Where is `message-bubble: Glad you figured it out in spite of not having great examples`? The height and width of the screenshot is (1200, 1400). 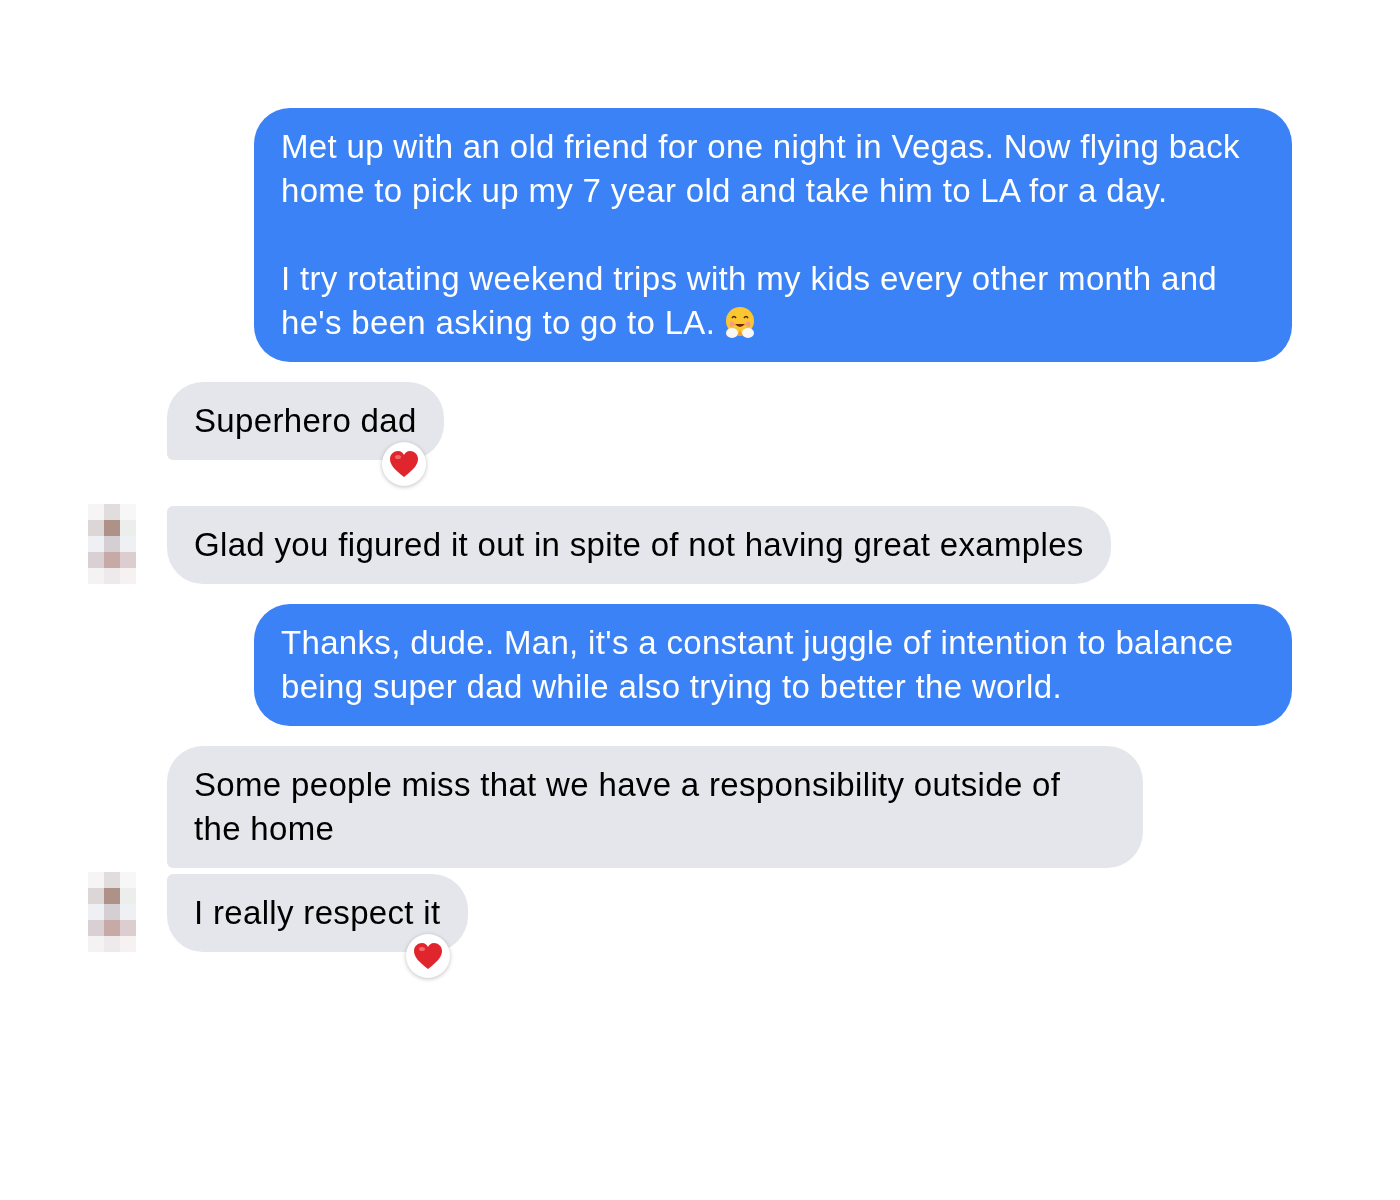
message-bubble: Glad you figured it out in spite of not having great examples is located at coordinates (639, 545).